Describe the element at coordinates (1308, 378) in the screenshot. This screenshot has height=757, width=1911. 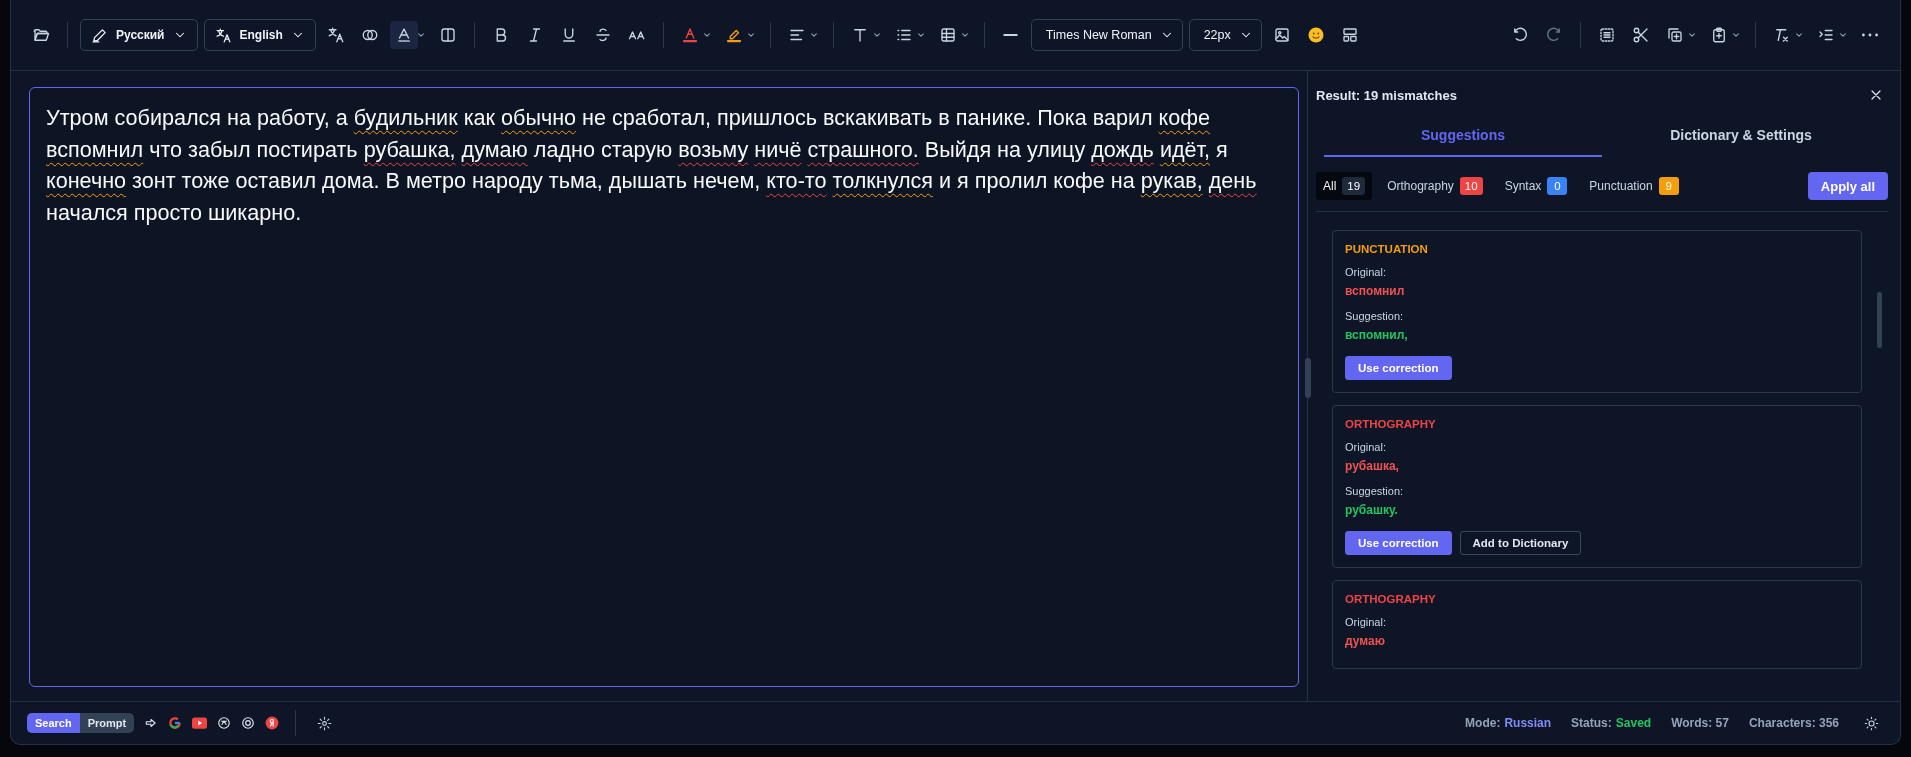
I see `resize-handle` at that location.